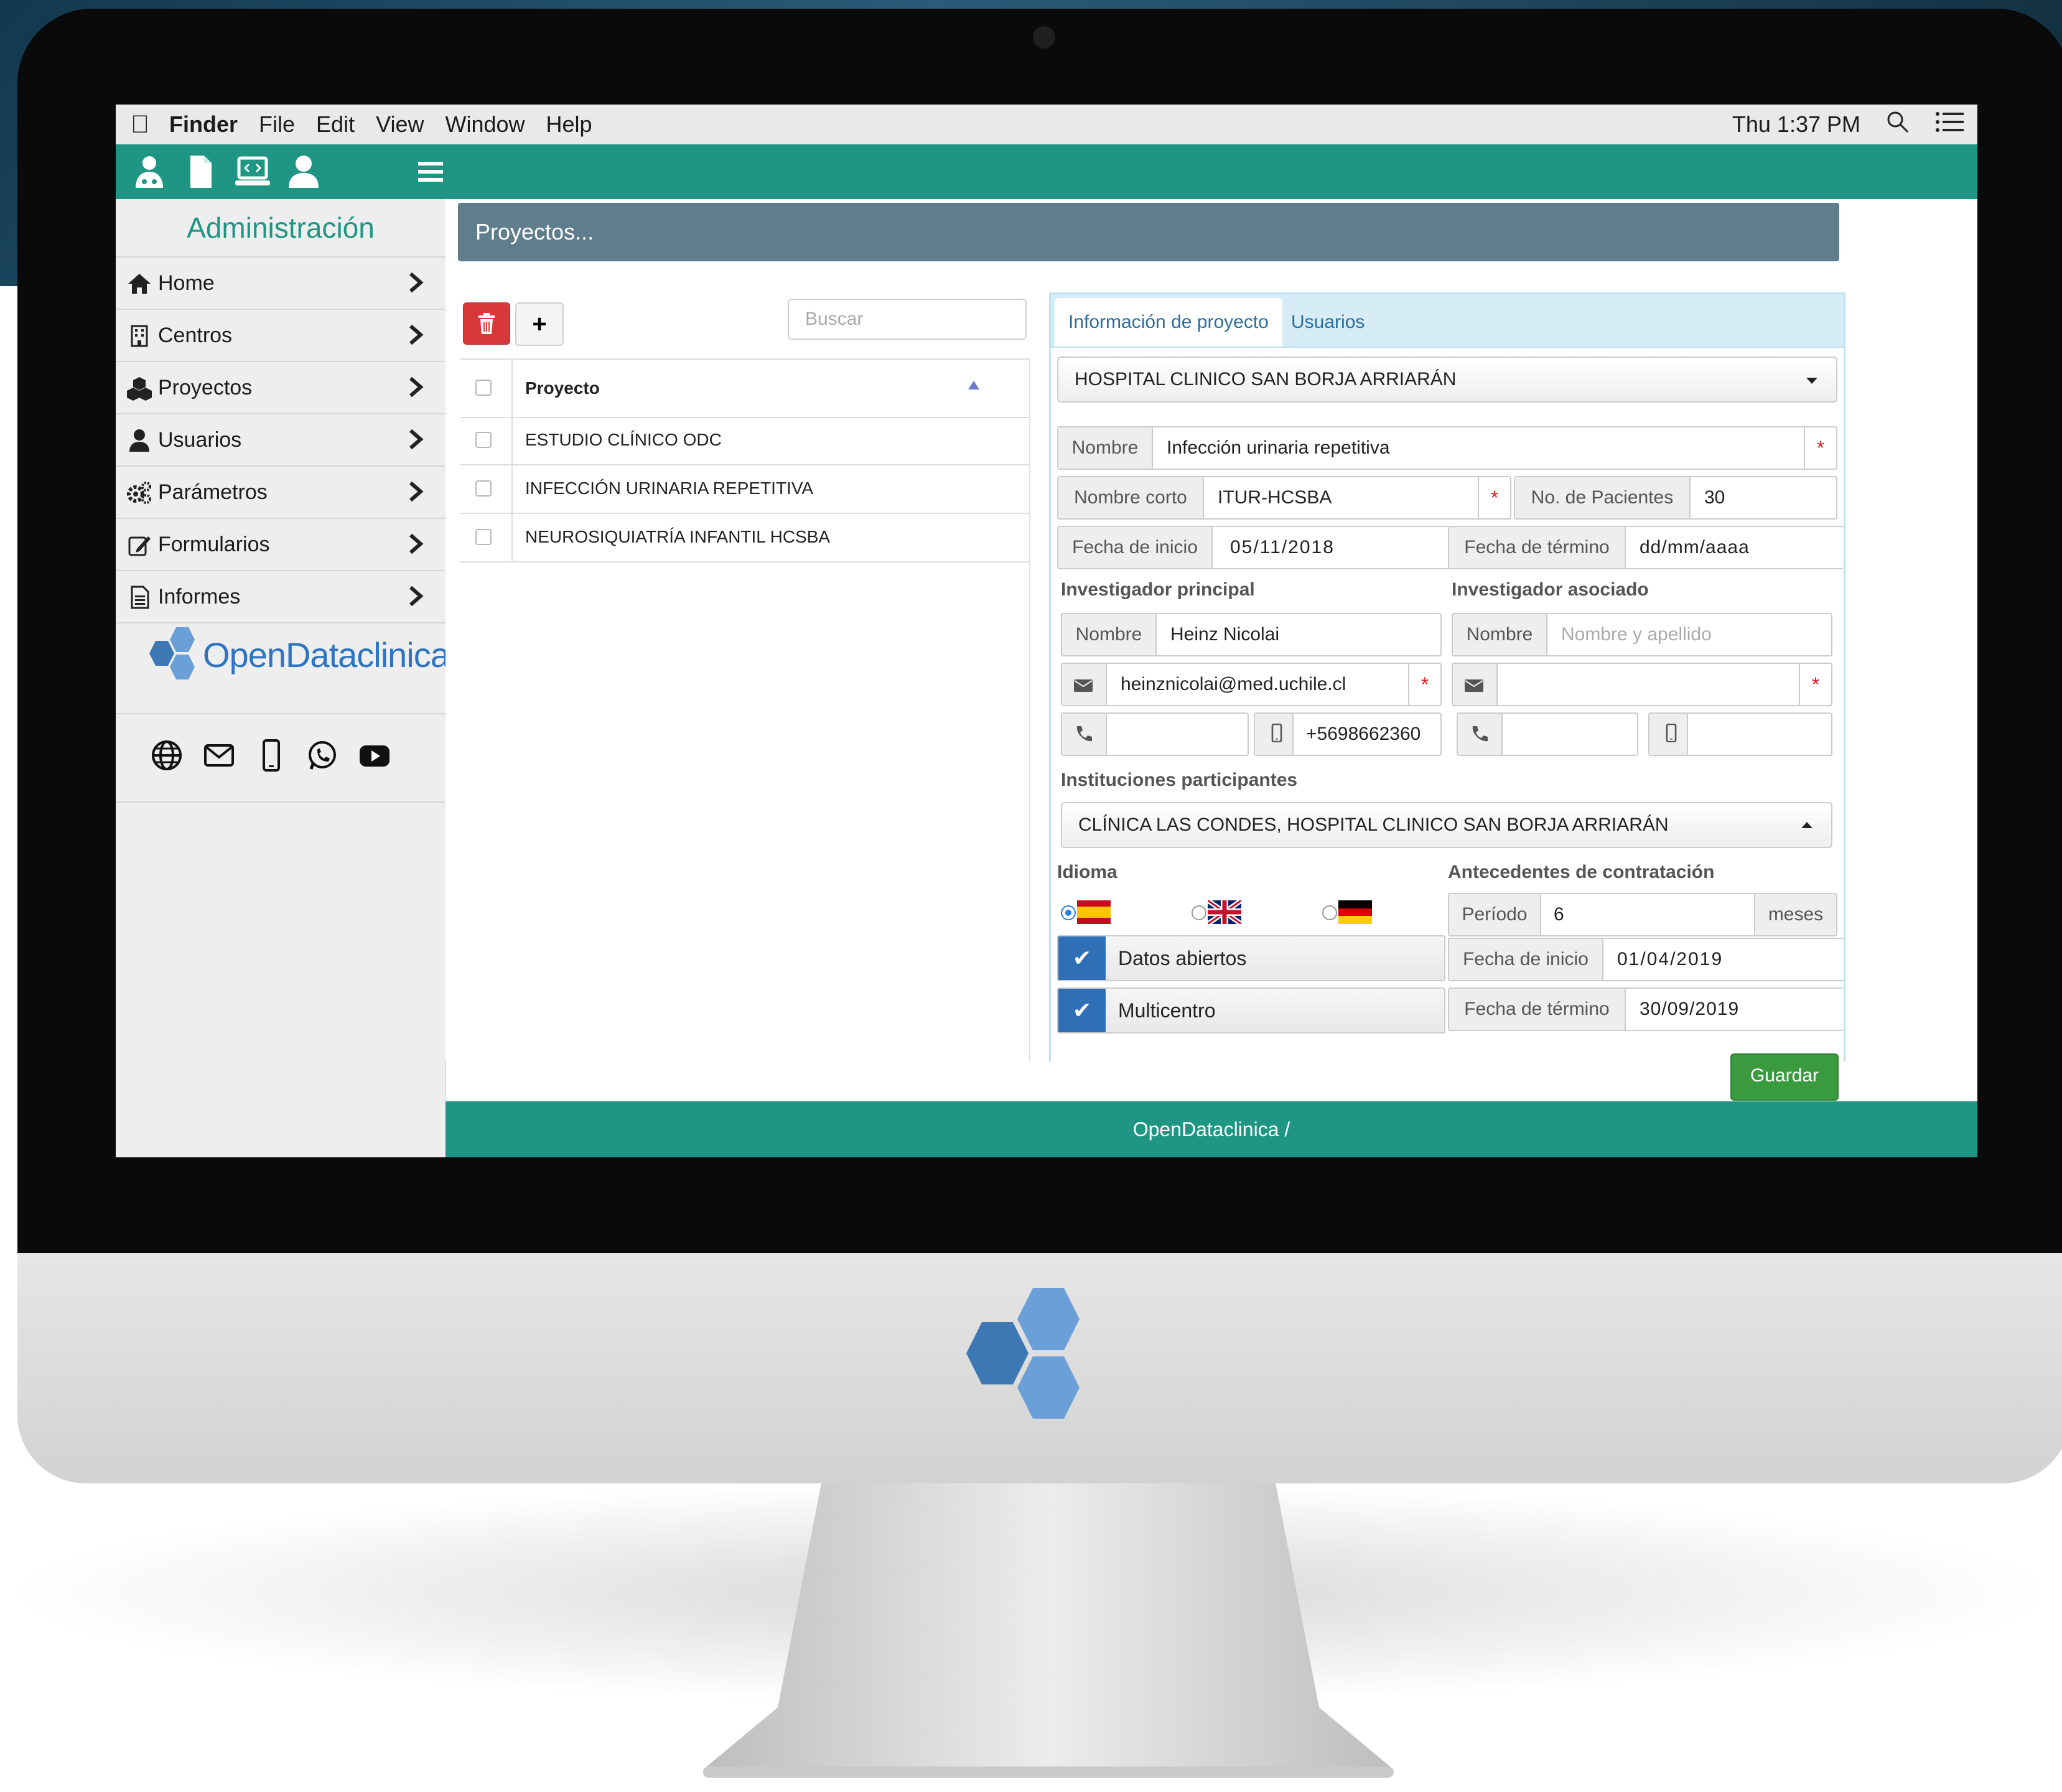 Image resolution: width=2062 pixels, height=1792 pixels. What do you see at coordinates (1559, 914) in the screenshot?
I see `field-value: 6` at bounding box center [1559, 914].